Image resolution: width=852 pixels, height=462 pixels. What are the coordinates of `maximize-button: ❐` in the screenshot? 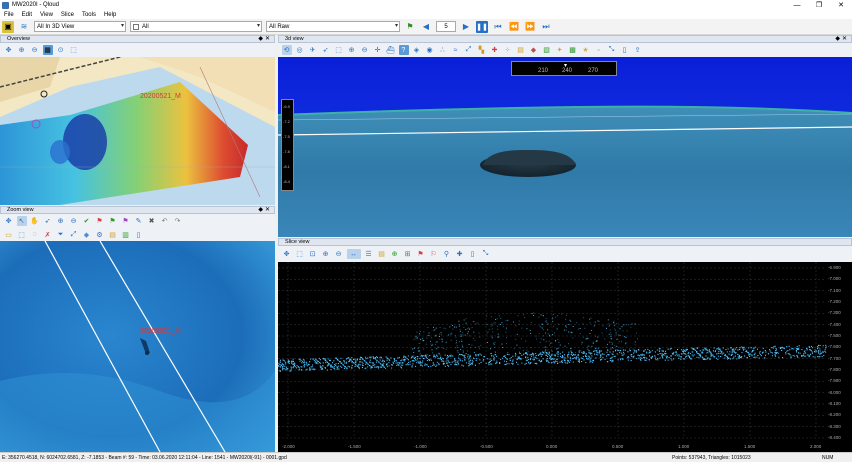 It's located at (819, 5).